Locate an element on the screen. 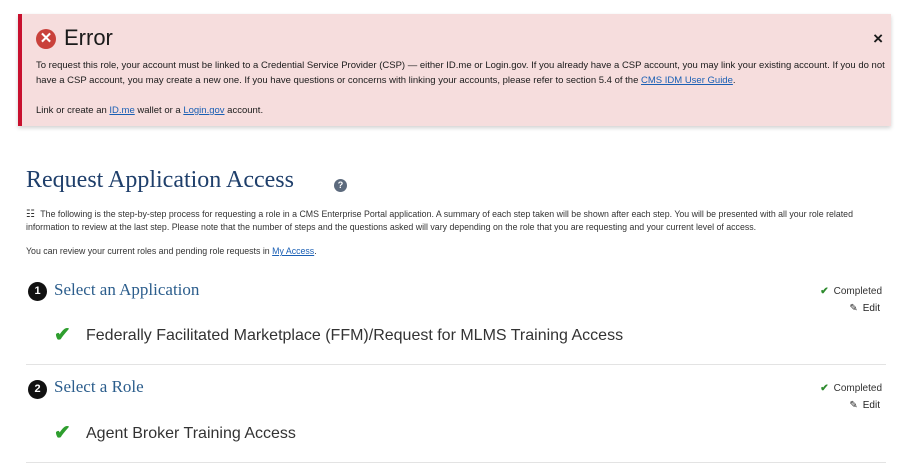  step-1-status: ✔ Completed is located at coordinates (851, 291).